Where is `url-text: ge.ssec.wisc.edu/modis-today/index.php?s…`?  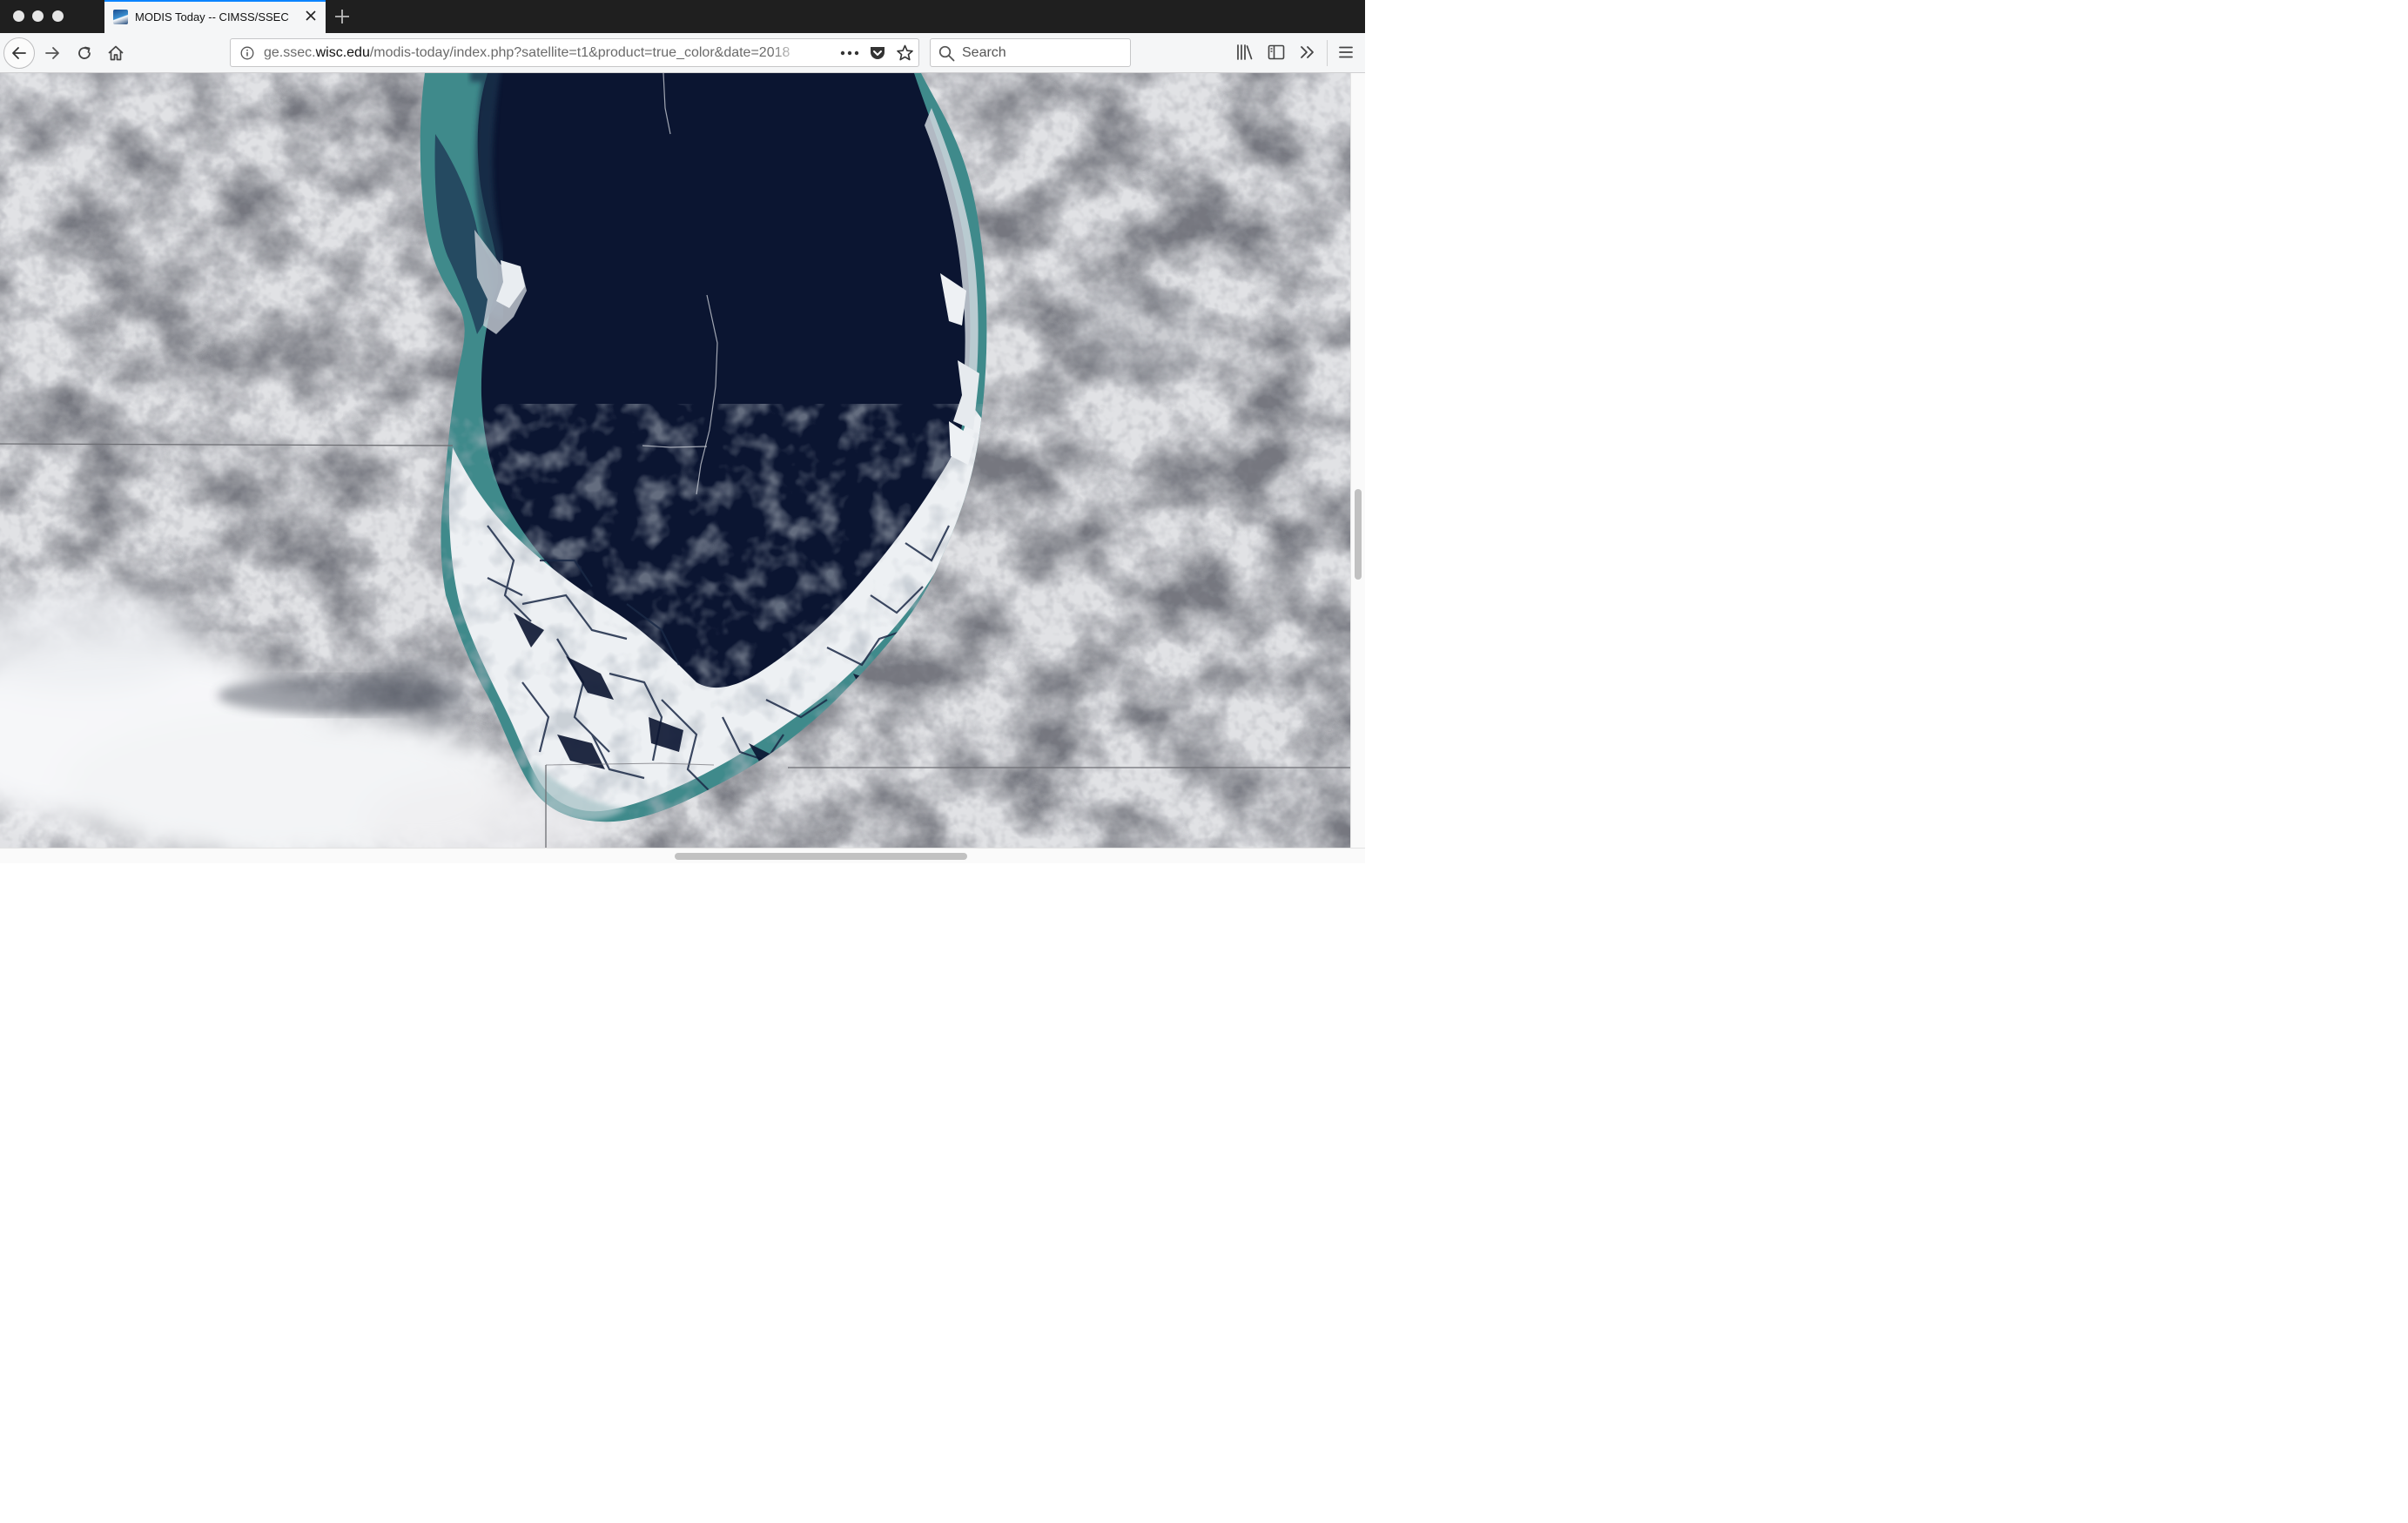 url-text: ge.ssec.wisc.edu/modis-today/index.php?s… is located at coordinates (534, 53).